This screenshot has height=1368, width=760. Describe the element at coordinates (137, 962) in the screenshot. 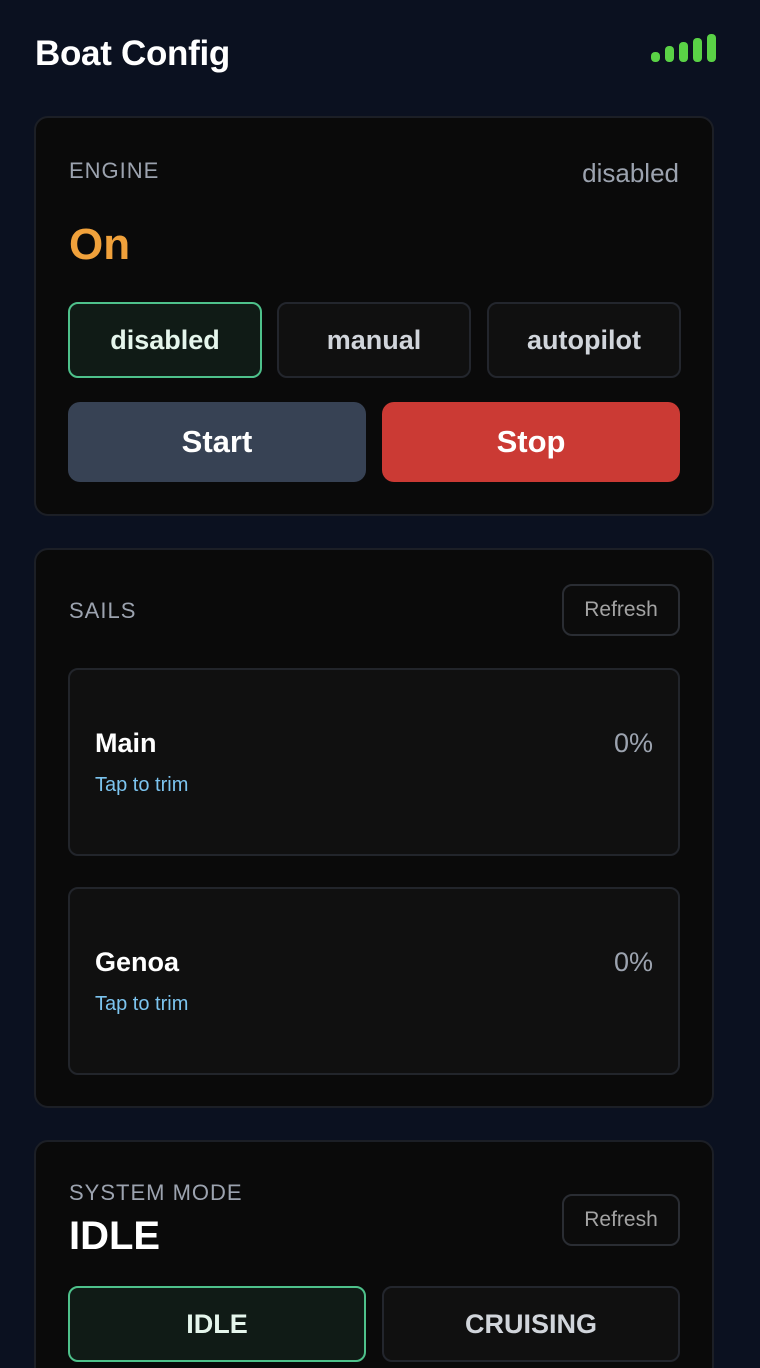

I see `sail-name: Genoa` at that location.